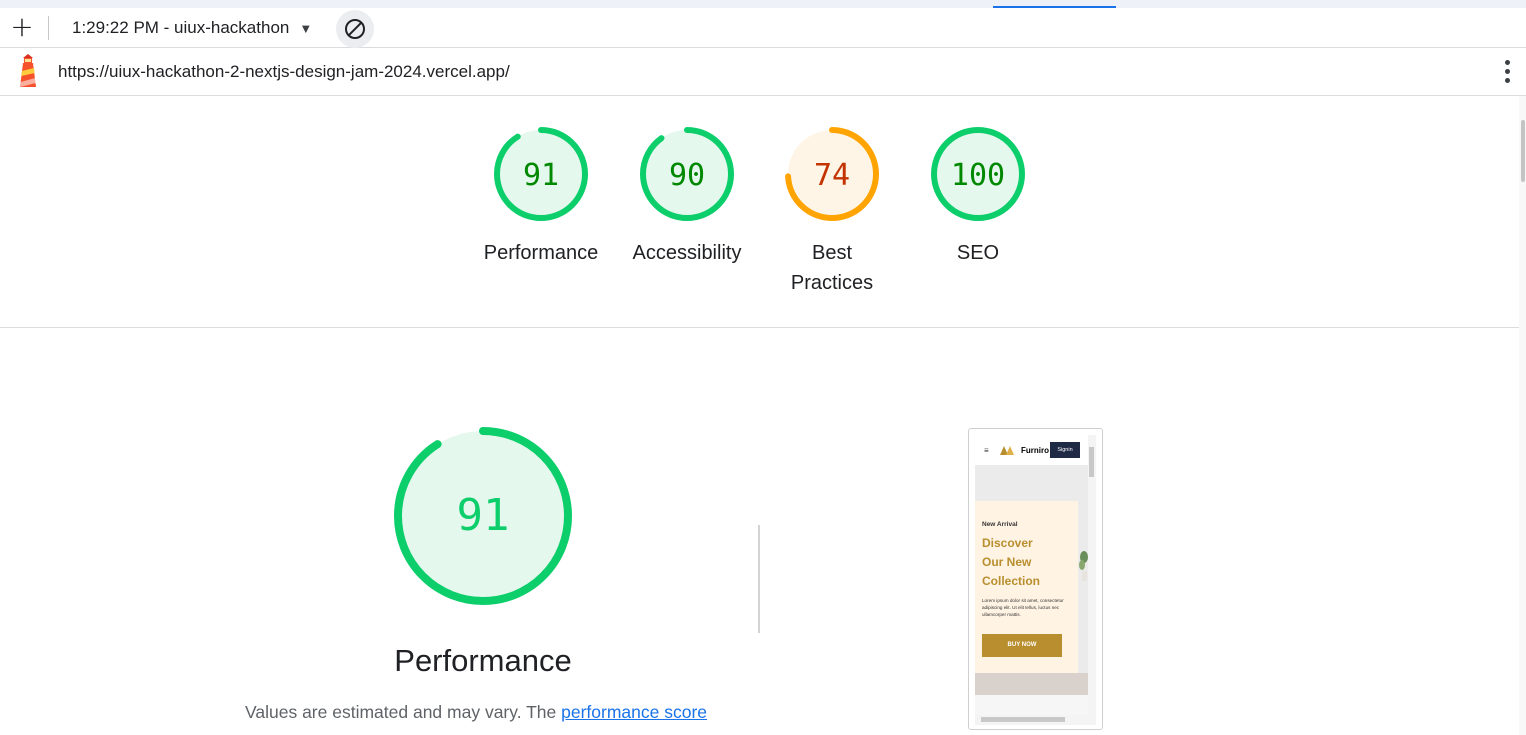 This screenshot has height=735, width=1526. I want to click on hero-heading-line3: Collection, so click(1011, 581).